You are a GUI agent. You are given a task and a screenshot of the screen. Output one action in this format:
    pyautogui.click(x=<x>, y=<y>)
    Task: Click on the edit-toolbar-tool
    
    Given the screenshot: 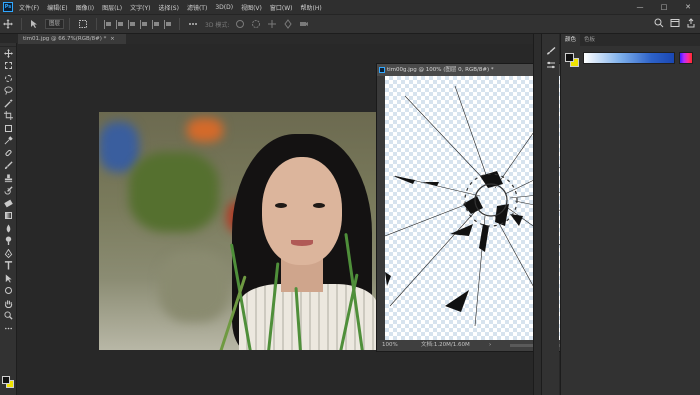 What is the action you would take?
    pyautogui.click(x=8, y=328)
    